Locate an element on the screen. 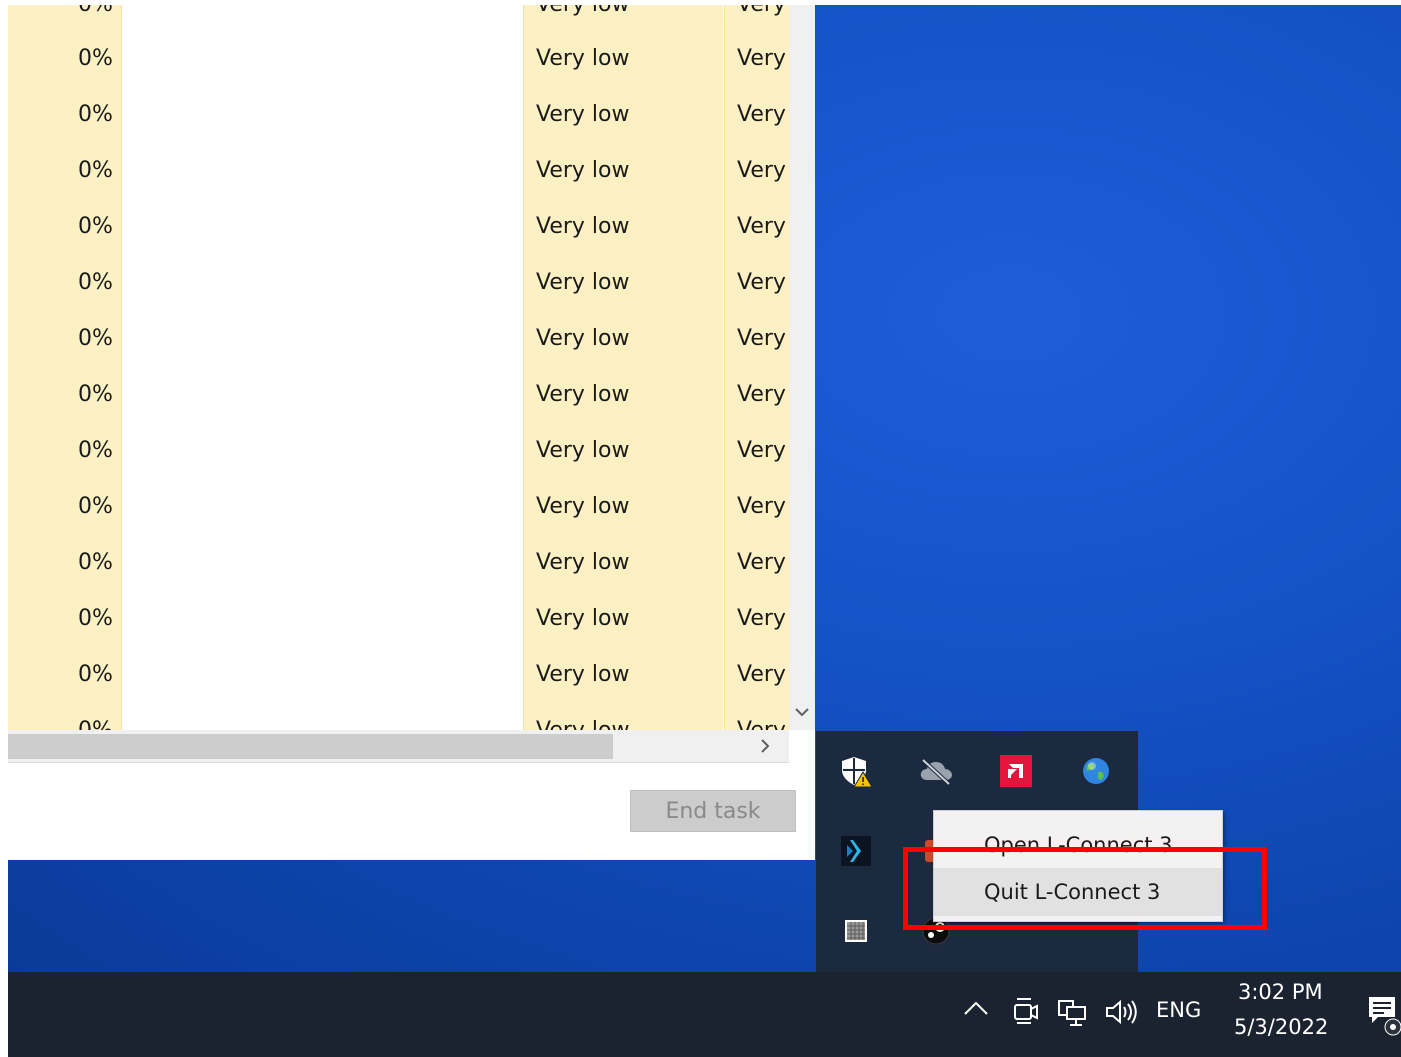  network-globe-icon is located at coordinates (1096, 771).